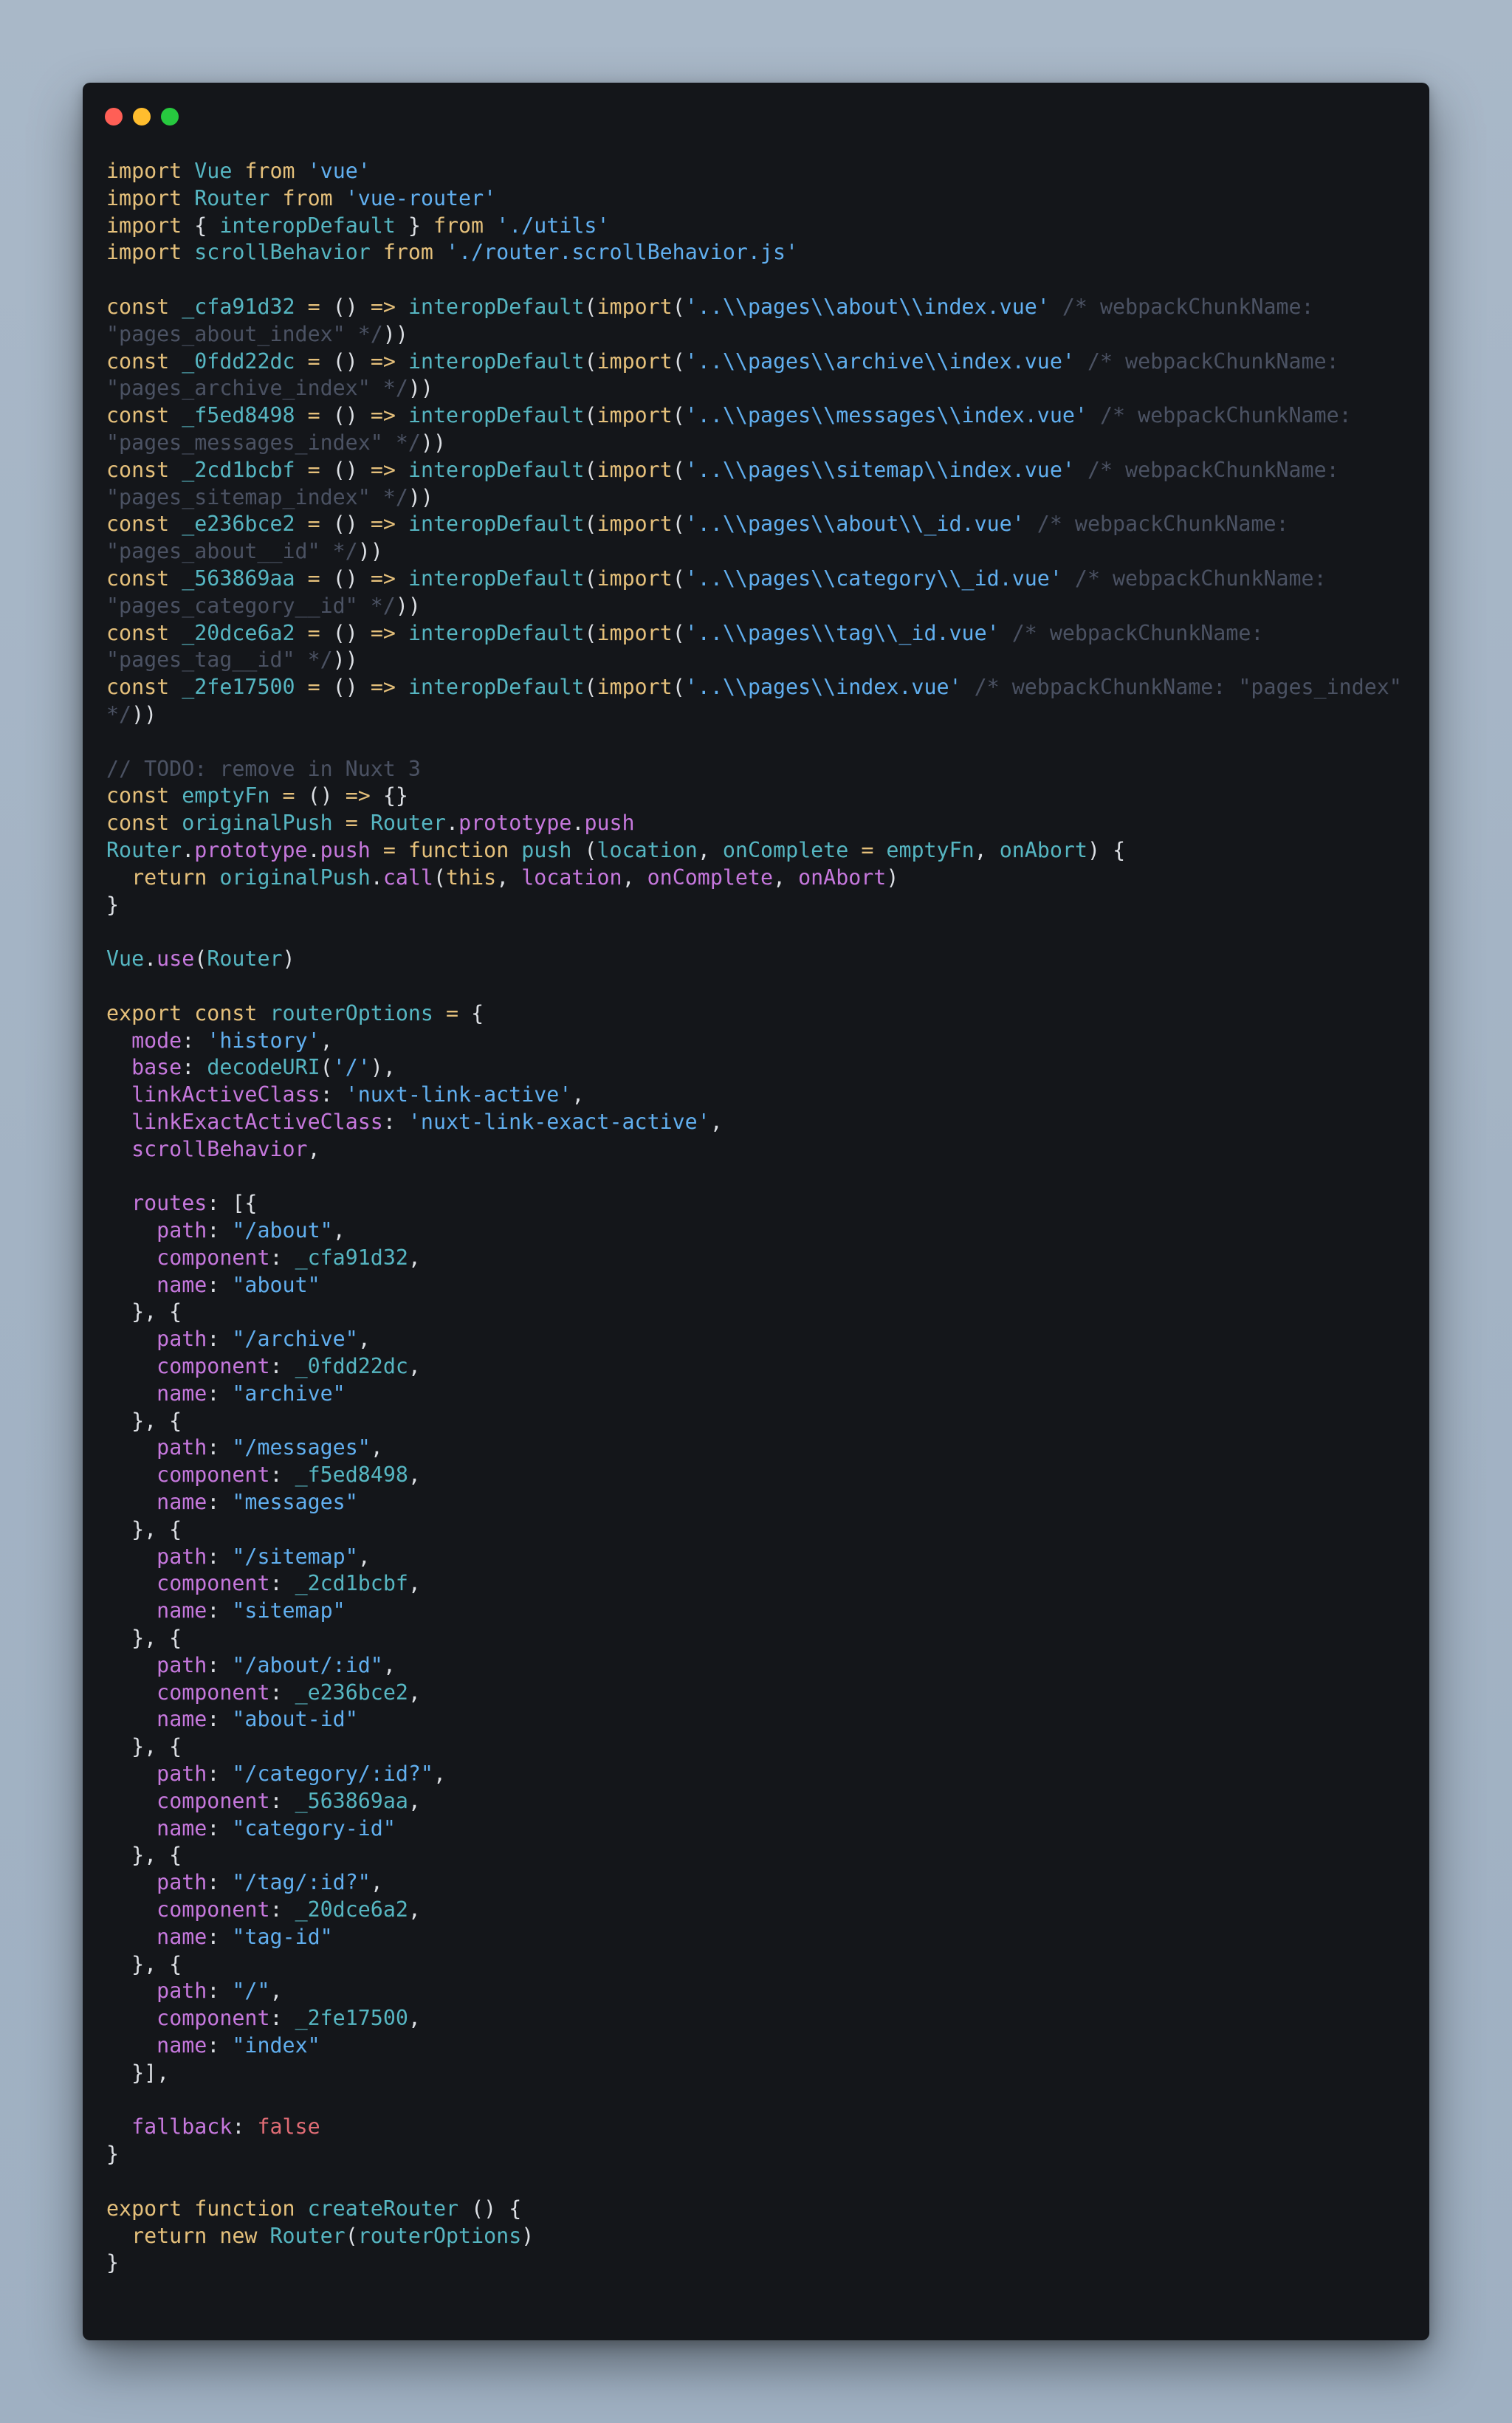  I want to click on window-controls, so click(142, 117).